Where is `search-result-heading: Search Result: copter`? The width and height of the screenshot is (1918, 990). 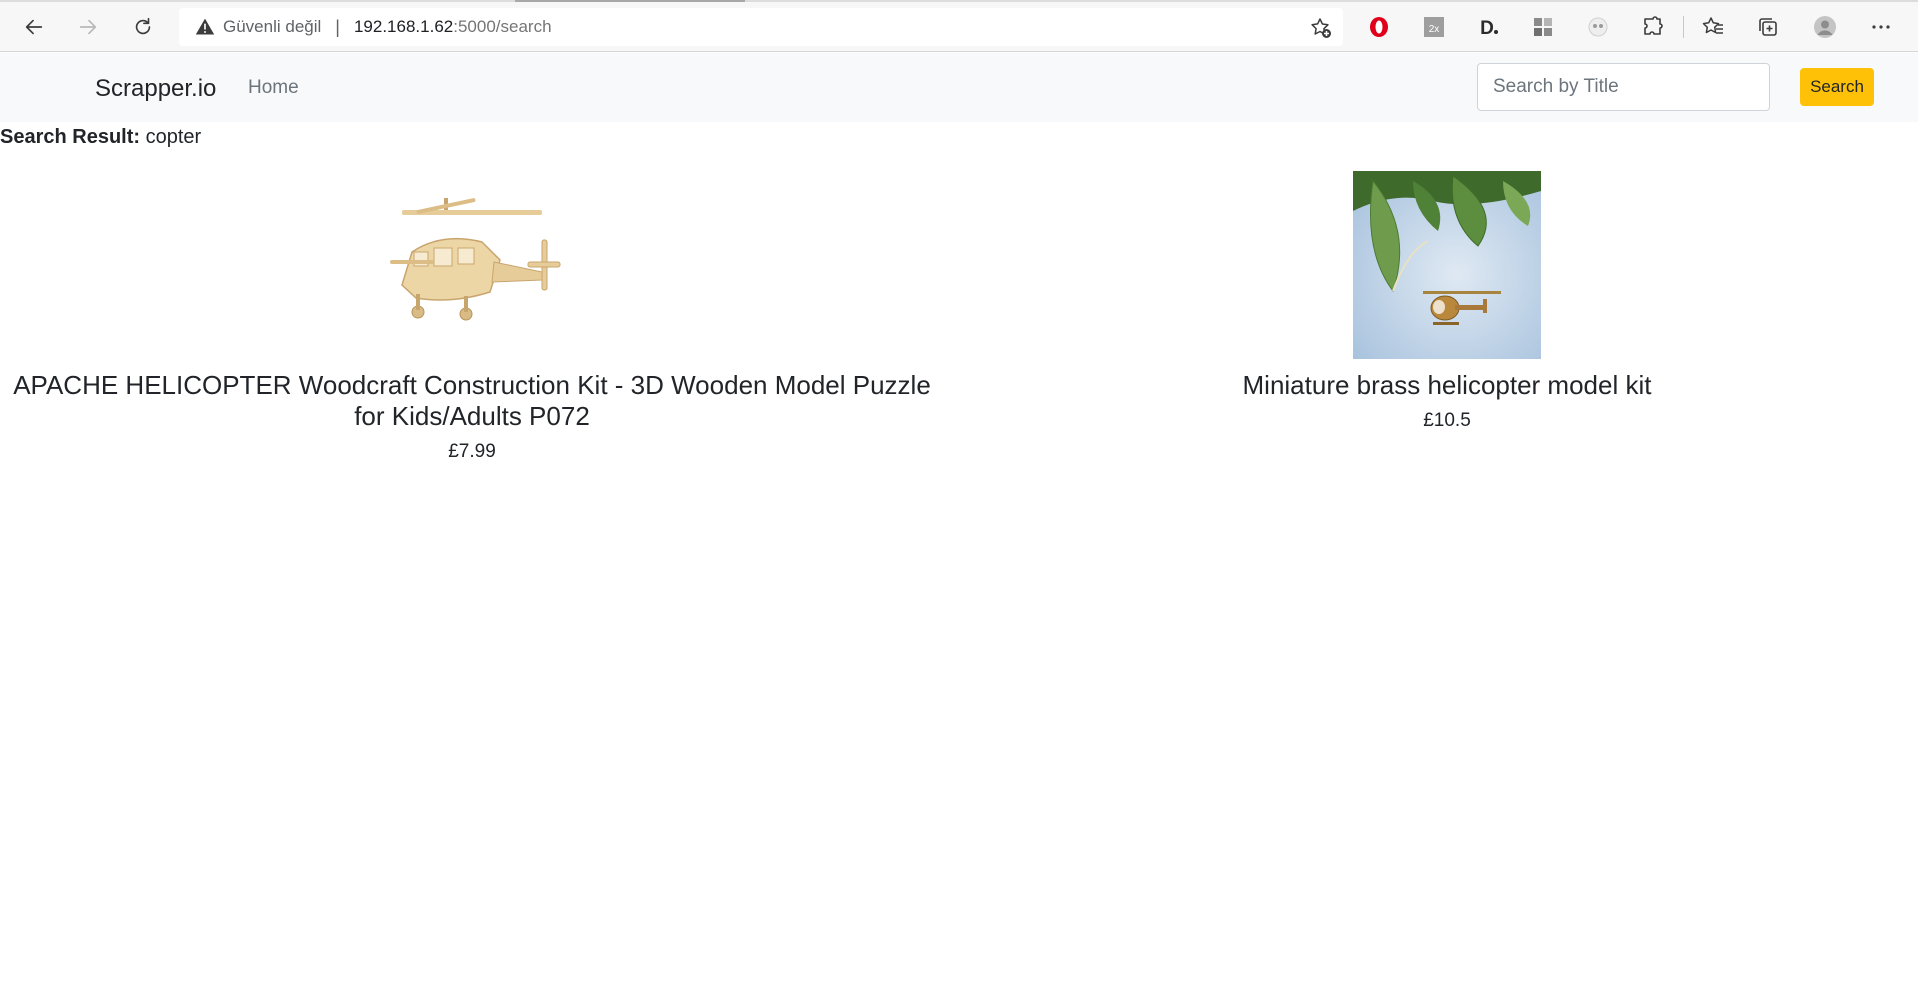 search-result-heading: Search Result: copter is located at coordinates (100, 137).